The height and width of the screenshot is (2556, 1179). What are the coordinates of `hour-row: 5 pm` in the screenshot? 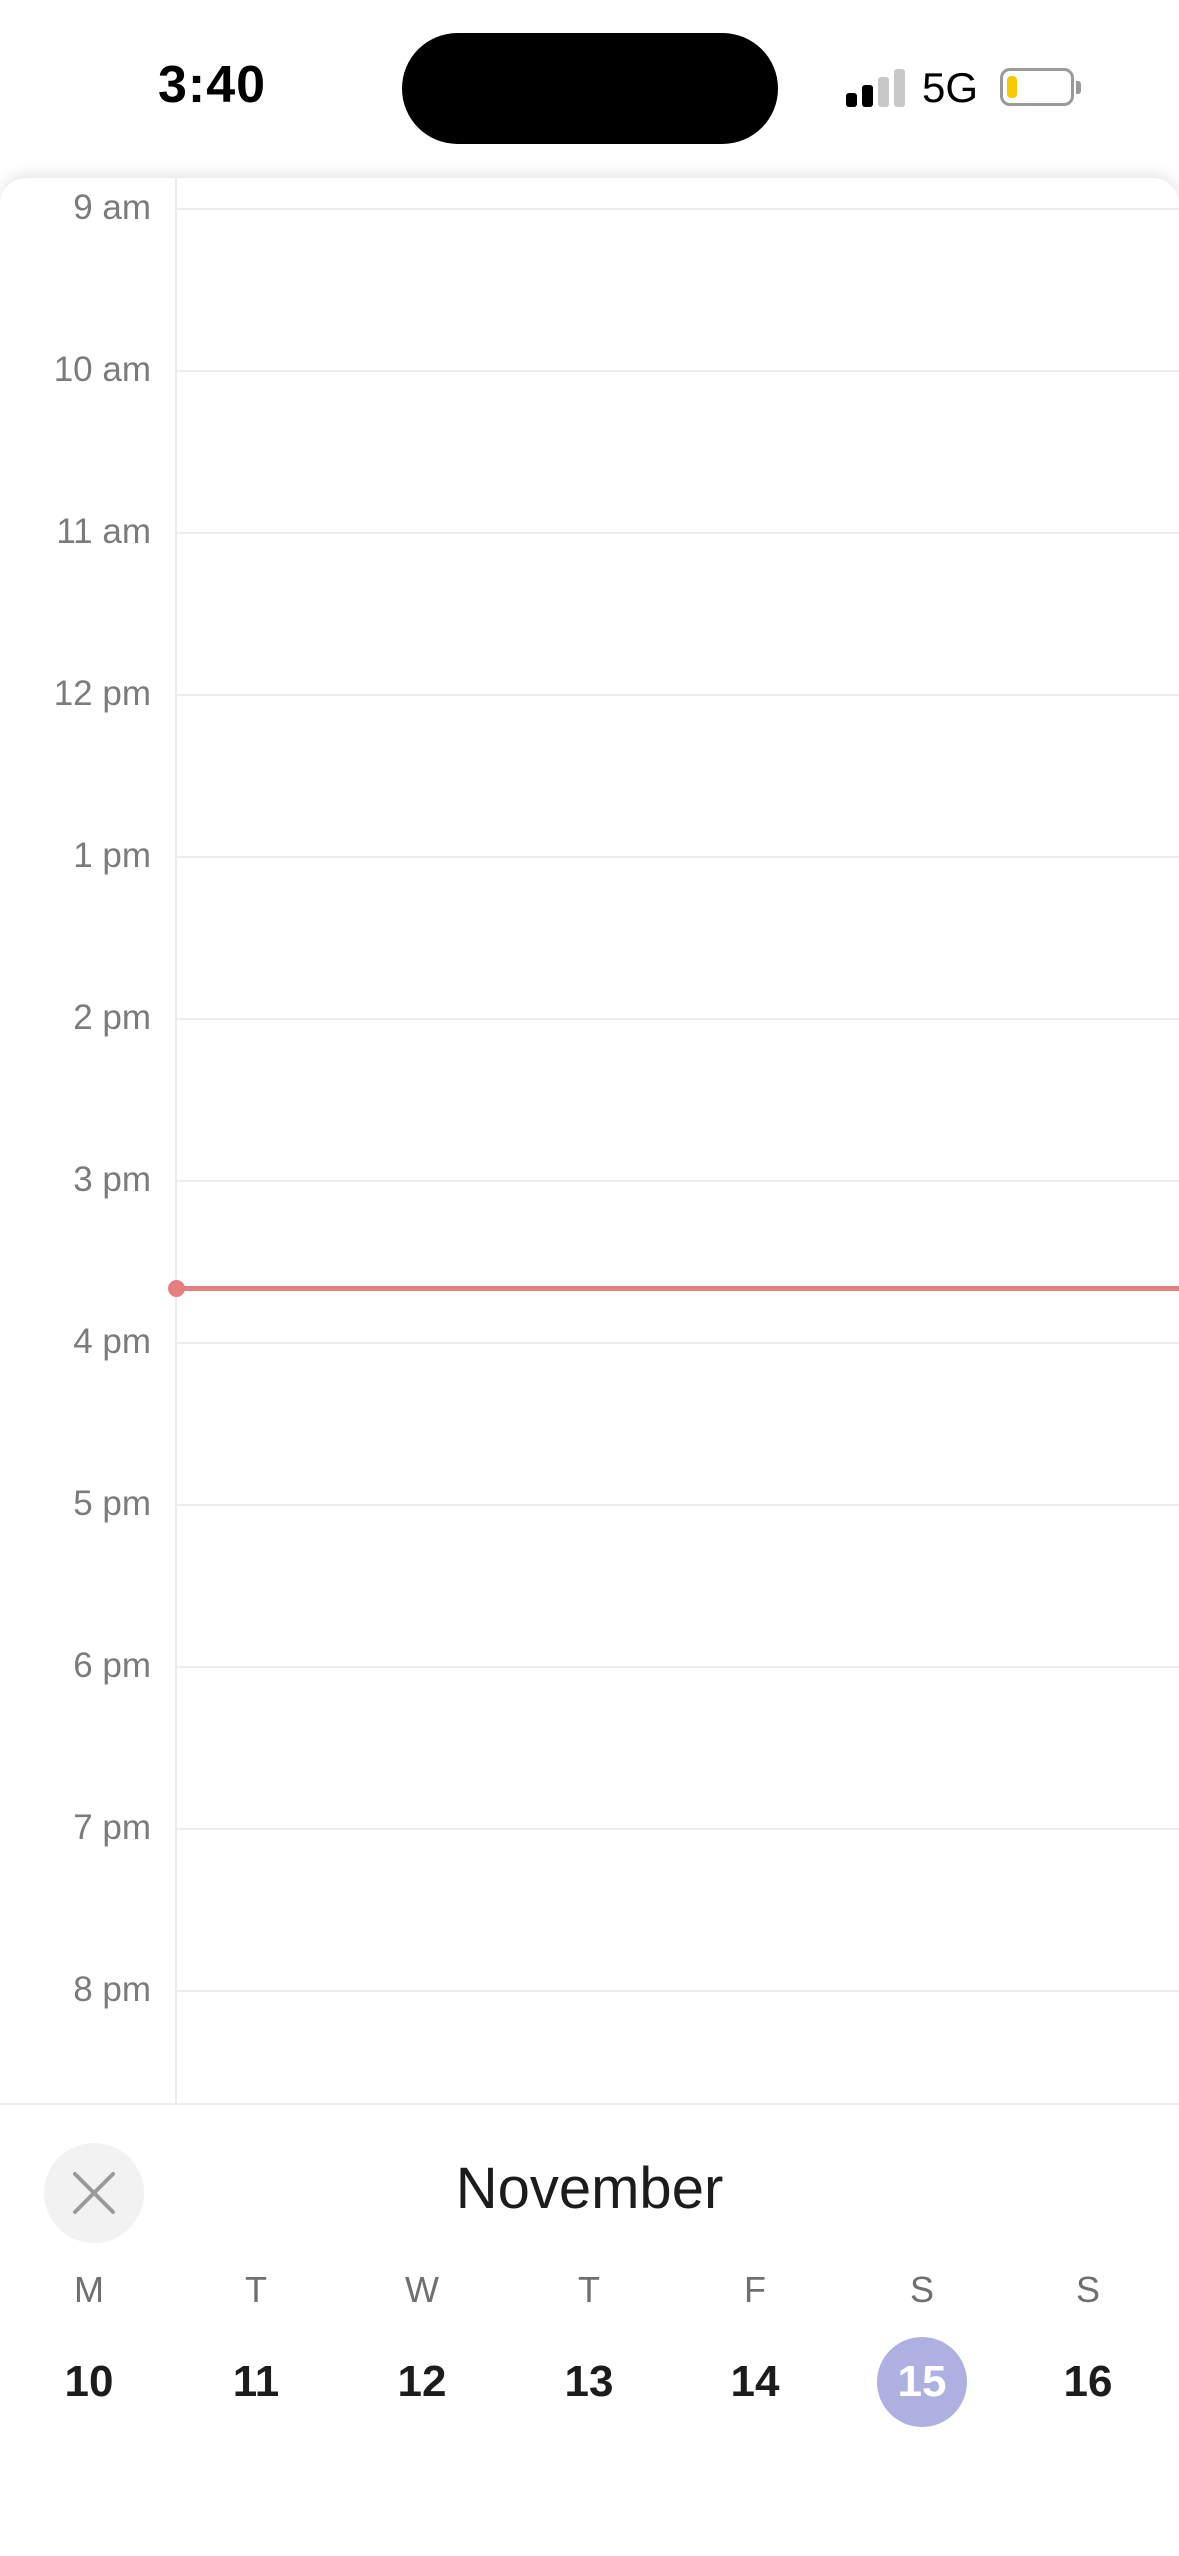 It's located at (589, 1503).